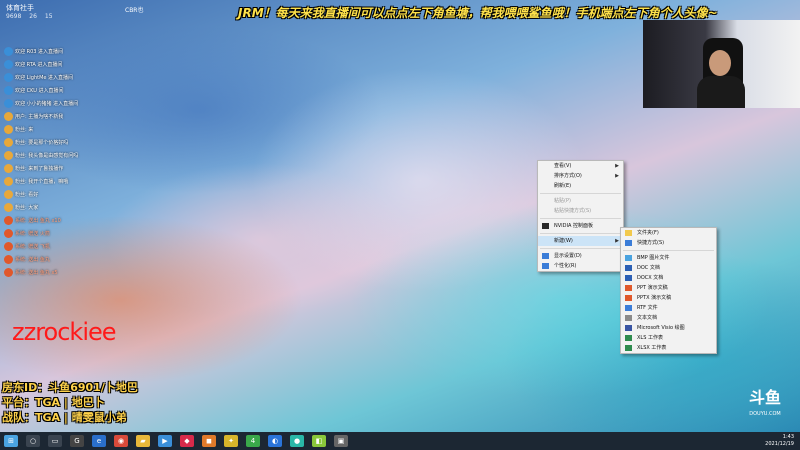  I want to click on menu-item-label: PPT 演示文稿, so click(652, 288).